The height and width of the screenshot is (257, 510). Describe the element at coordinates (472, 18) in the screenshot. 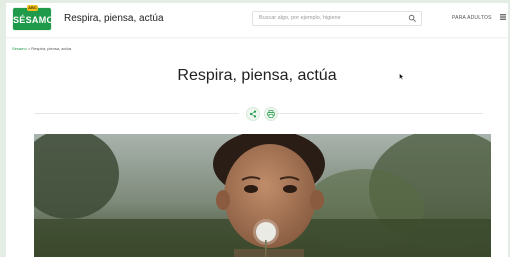

I see `for-adults-link: PARA ADULTOS` at that location.